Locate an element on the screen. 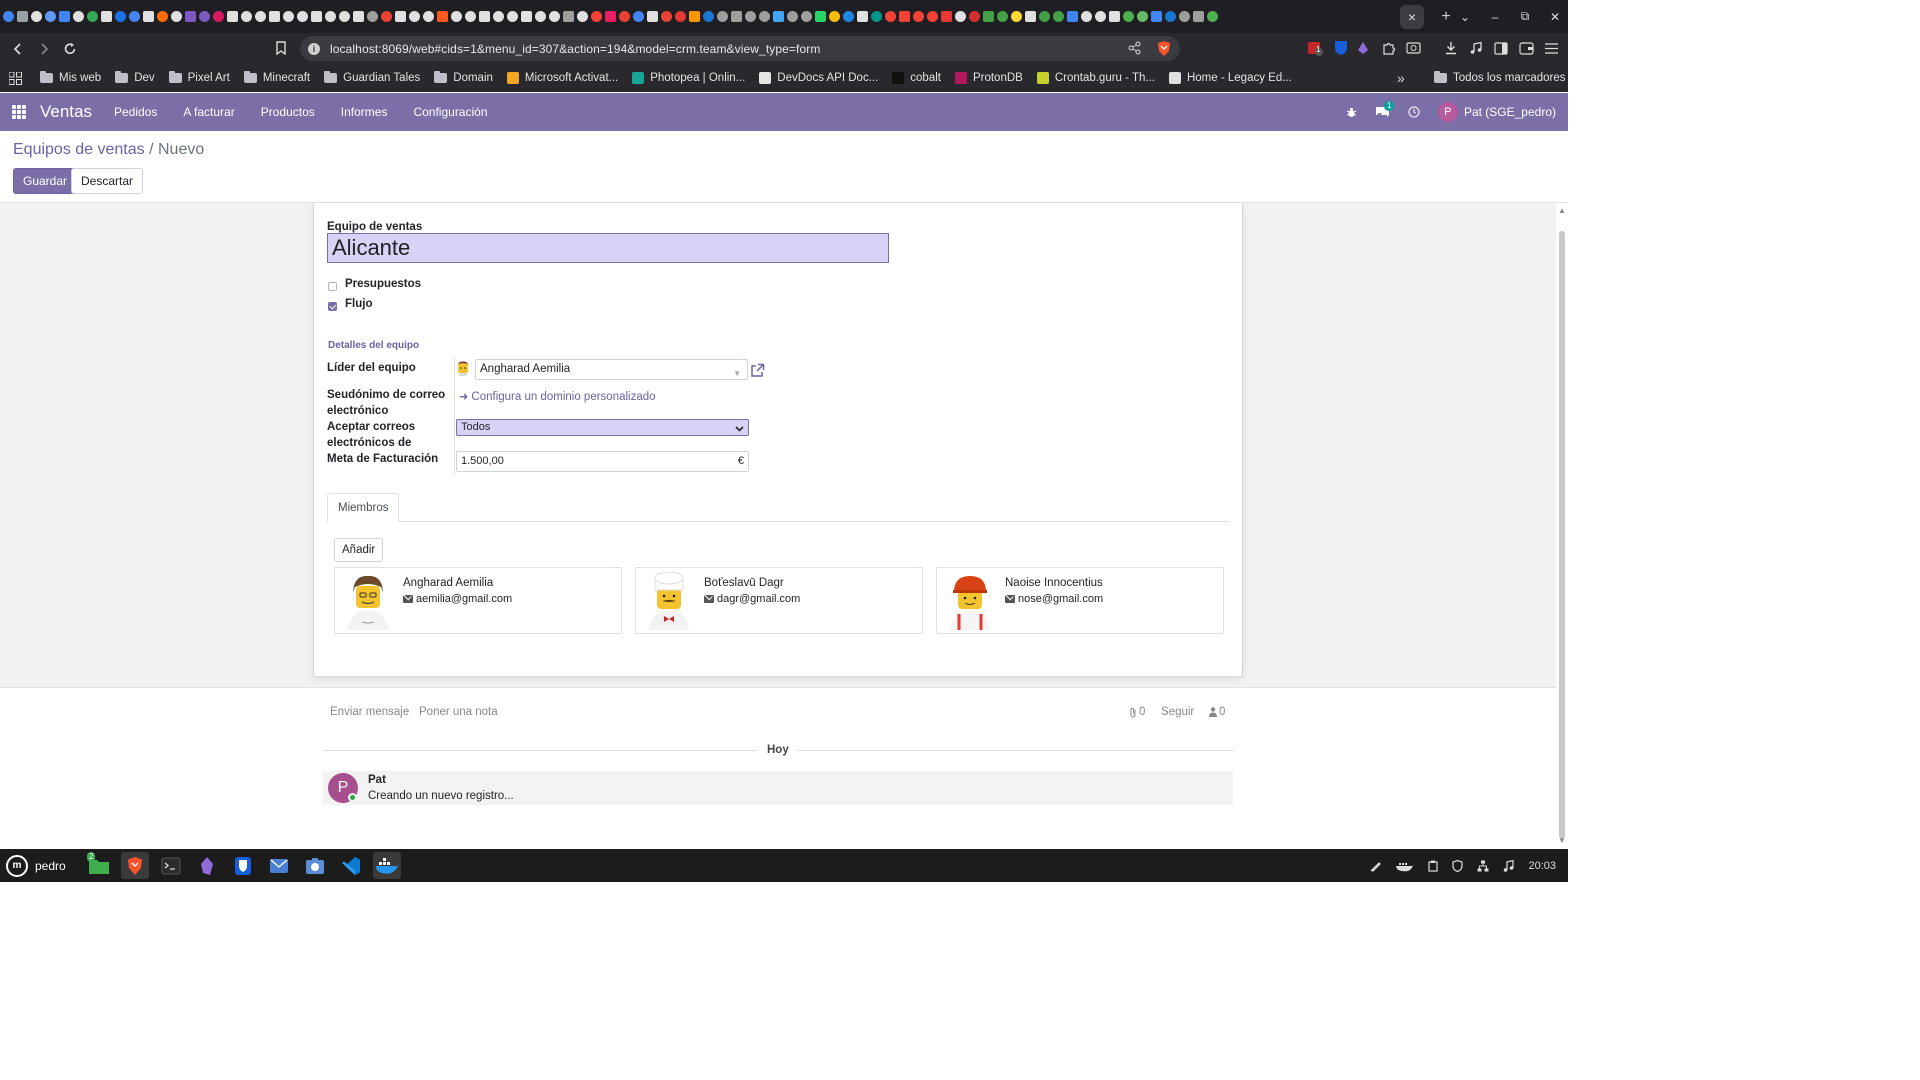 The height and width of the screenshot is (1080, 1920). bitwarden-extension-icon is located at coordinates (1341, 48).